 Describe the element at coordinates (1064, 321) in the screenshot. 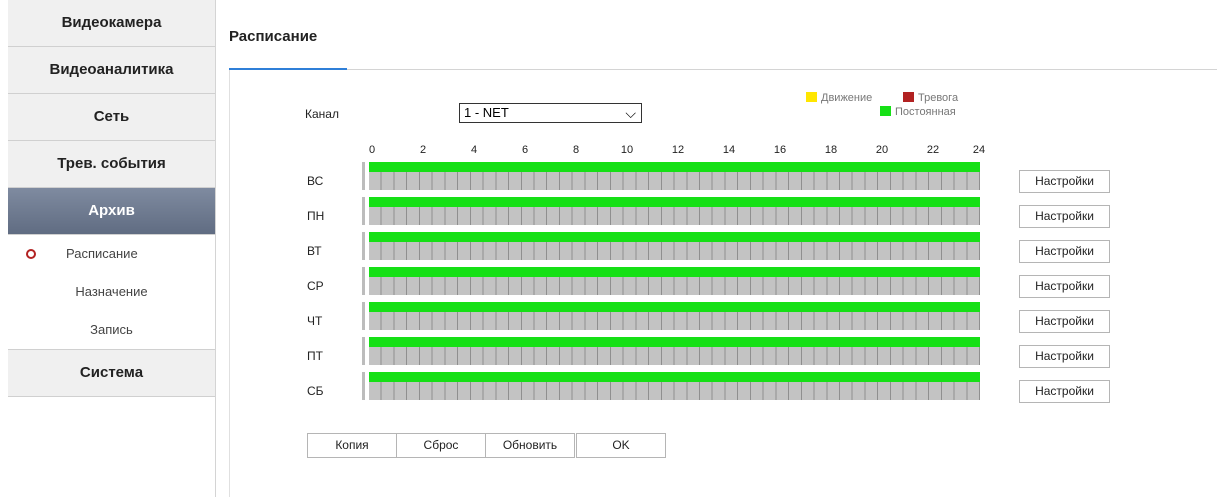

I see `settings-button-thu: Настройки` at that location.